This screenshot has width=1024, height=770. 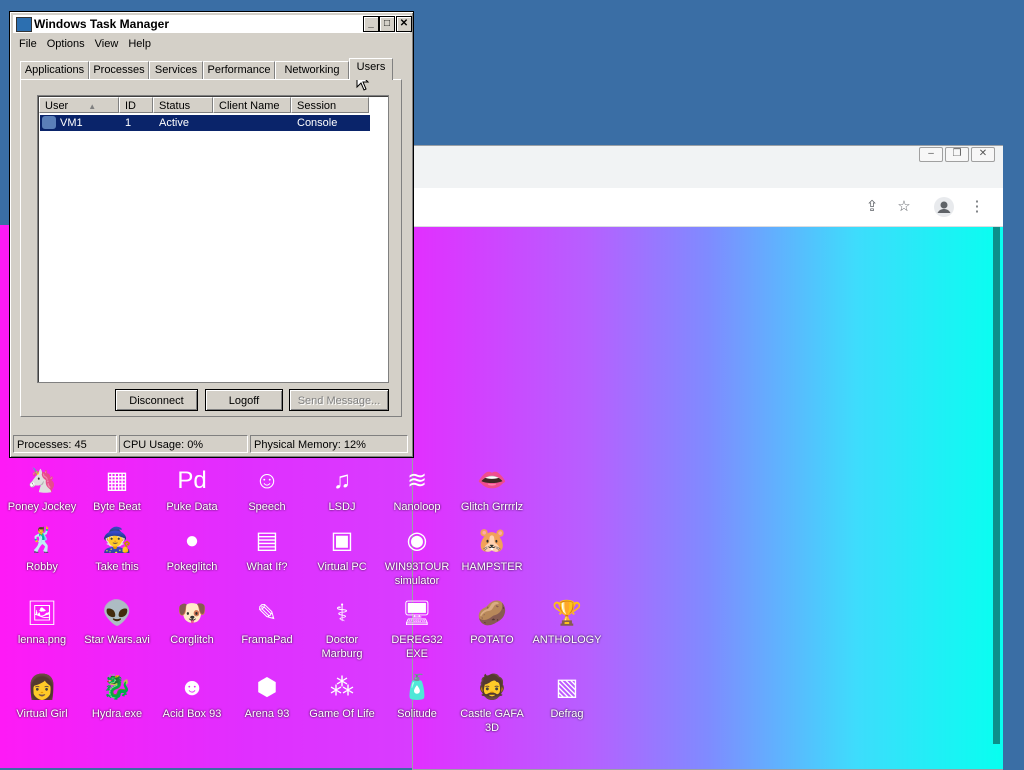 I want to click on desktop-icon: 👄 Glitch Grrrrlz, so click(x=492, y=489).